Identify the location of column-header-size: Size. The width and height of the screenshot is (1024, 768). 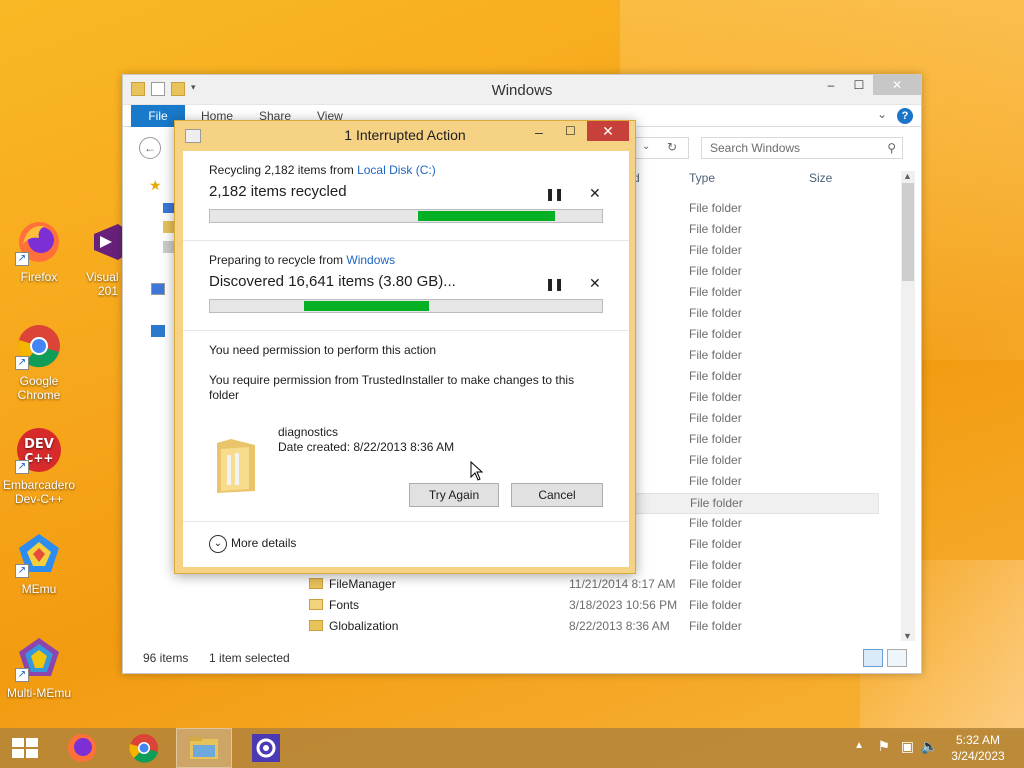
(820, 182).